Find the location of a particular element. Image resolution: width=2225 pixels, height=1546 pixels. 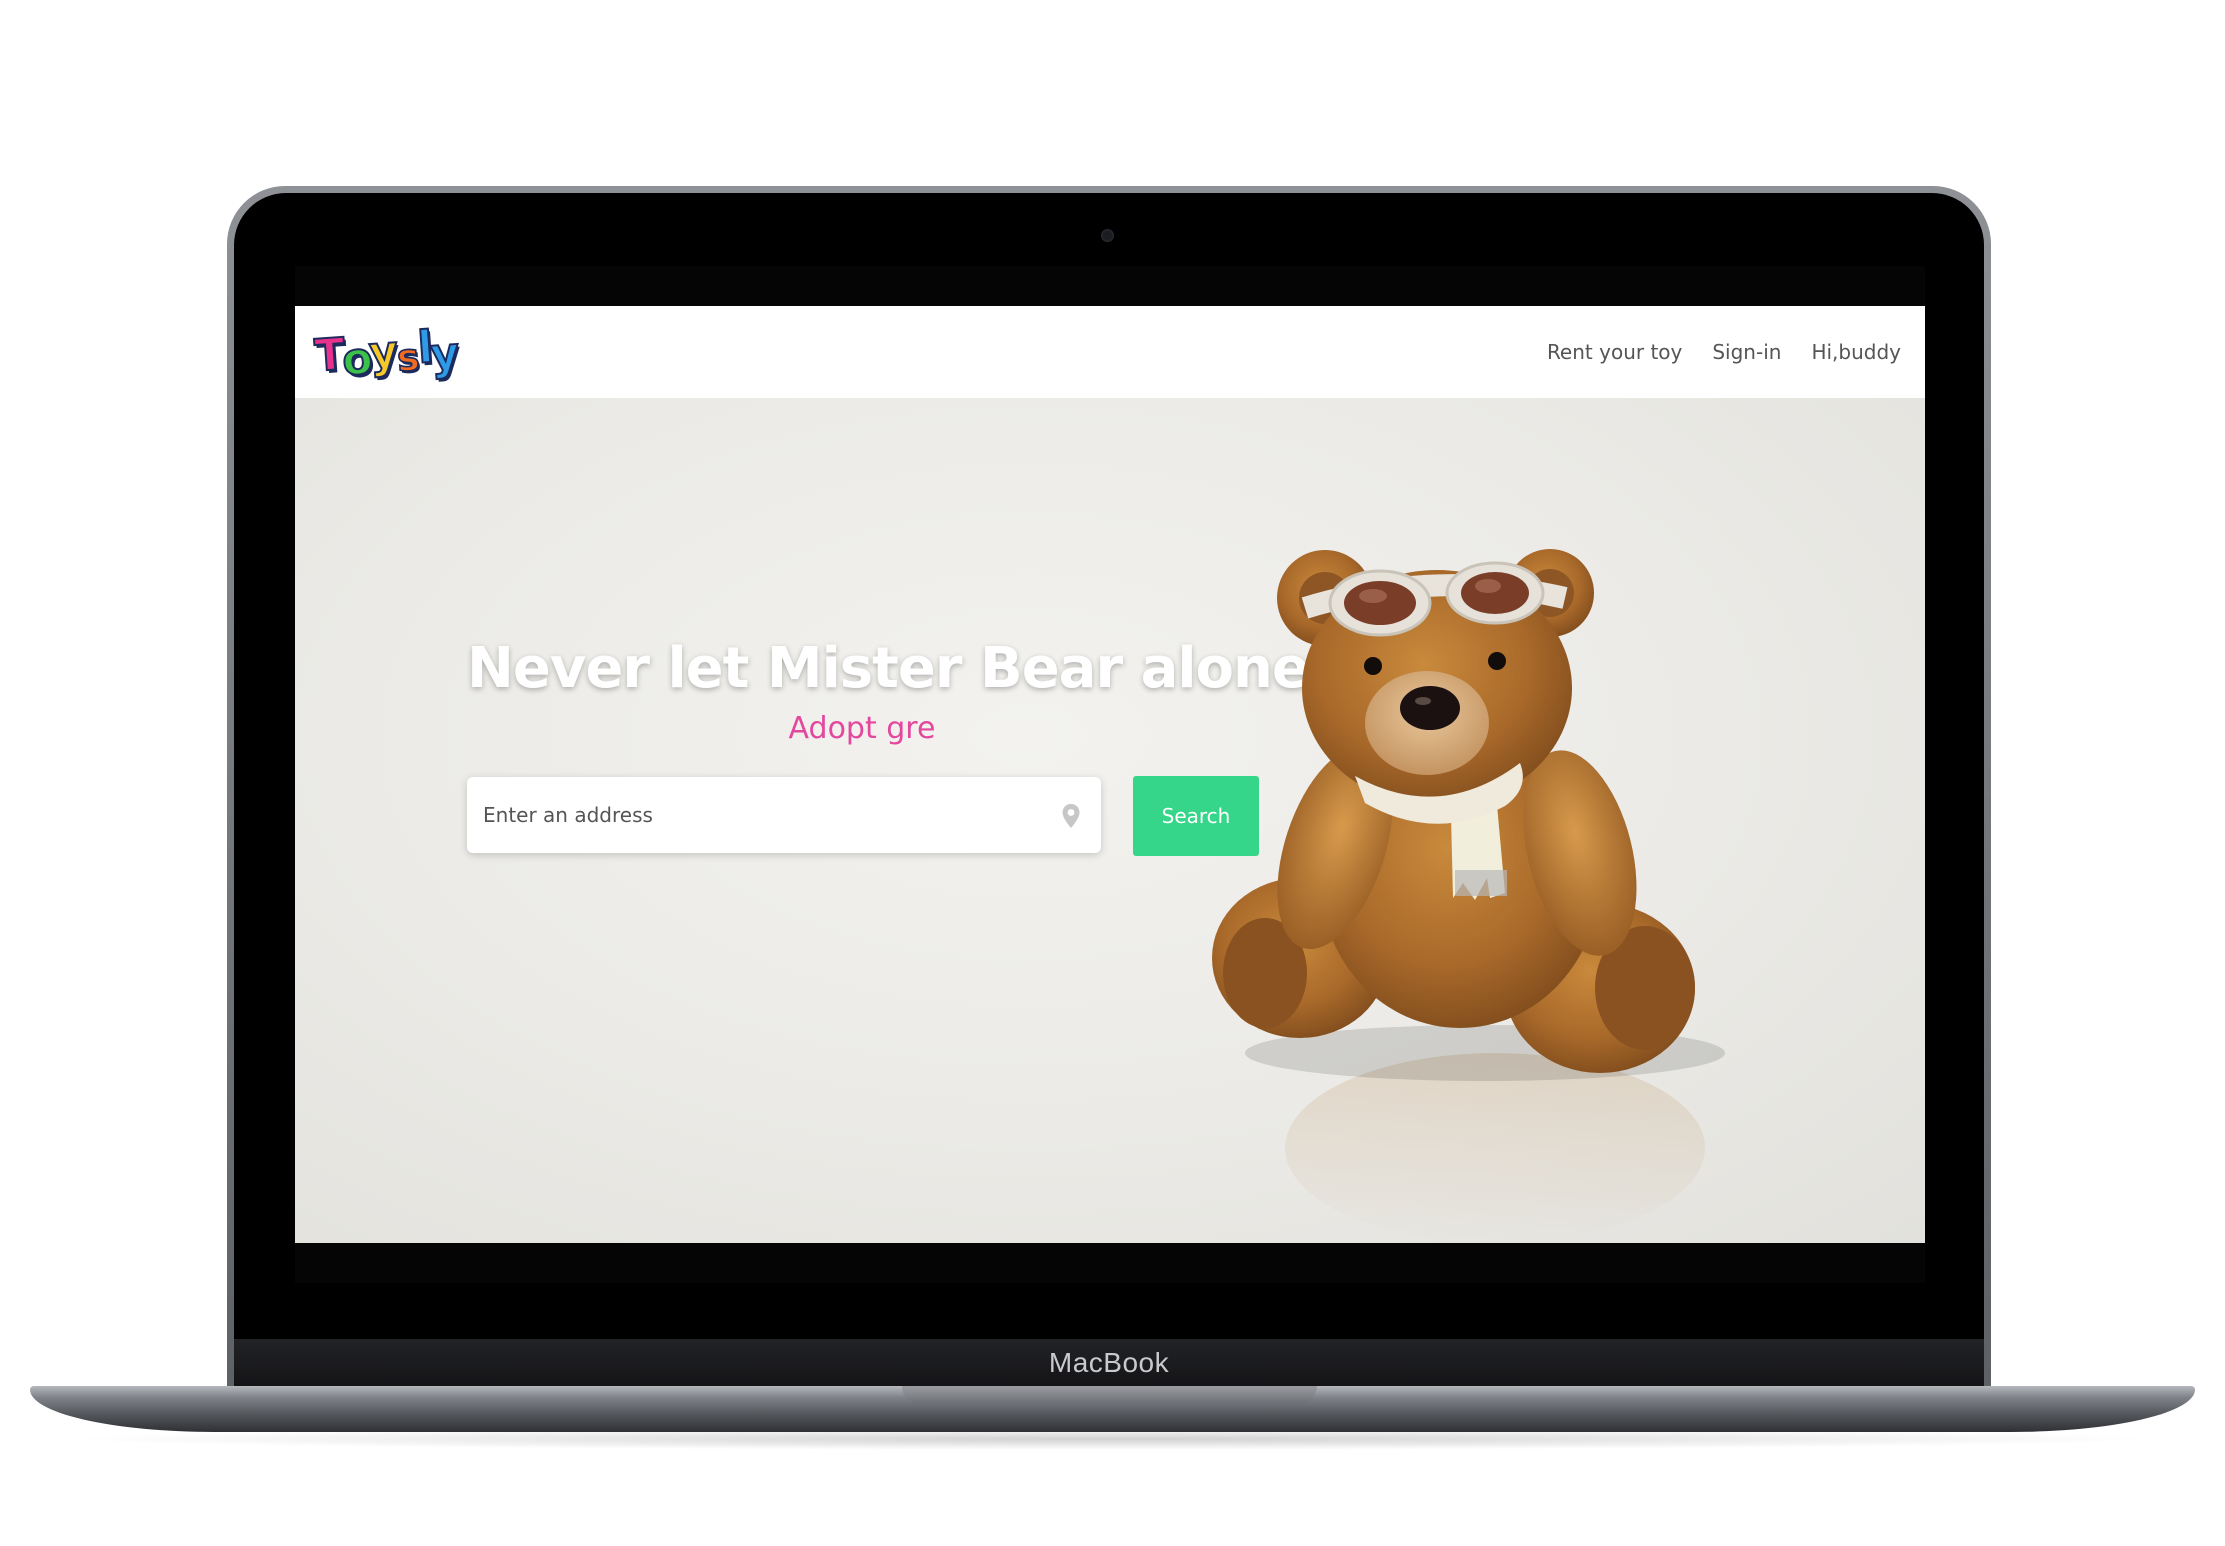

toysly-logo: Toysly is located at coordinates (385, 354).